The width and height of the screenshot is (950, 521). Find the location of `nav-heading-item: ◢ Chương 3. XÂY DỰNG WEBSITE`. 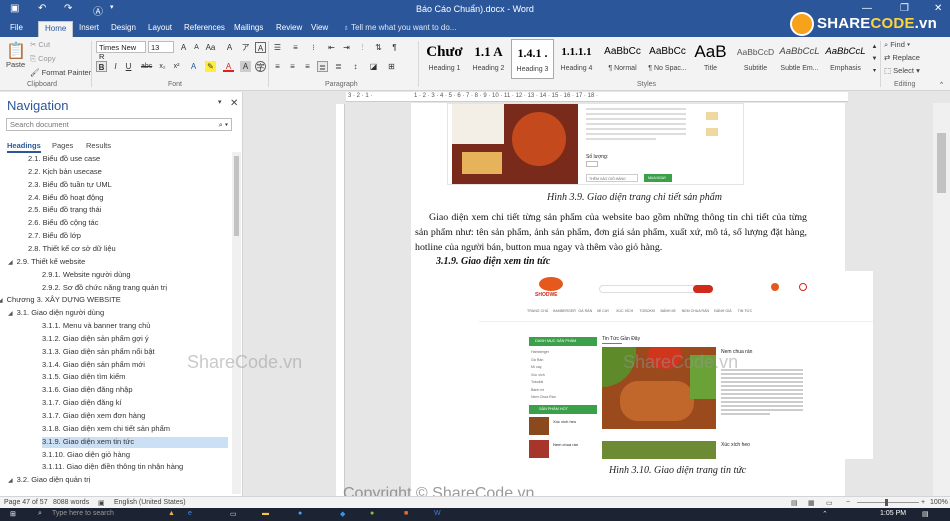

nav-heading-item: ◢ Chương 3. XÂY DỰNG WEBSITE is located at coordinates (92, 300).